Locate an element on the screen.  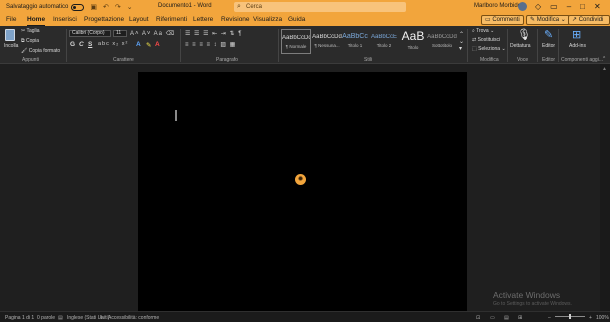
tab-insert: Inserisci is located at coordinates (65, 19).